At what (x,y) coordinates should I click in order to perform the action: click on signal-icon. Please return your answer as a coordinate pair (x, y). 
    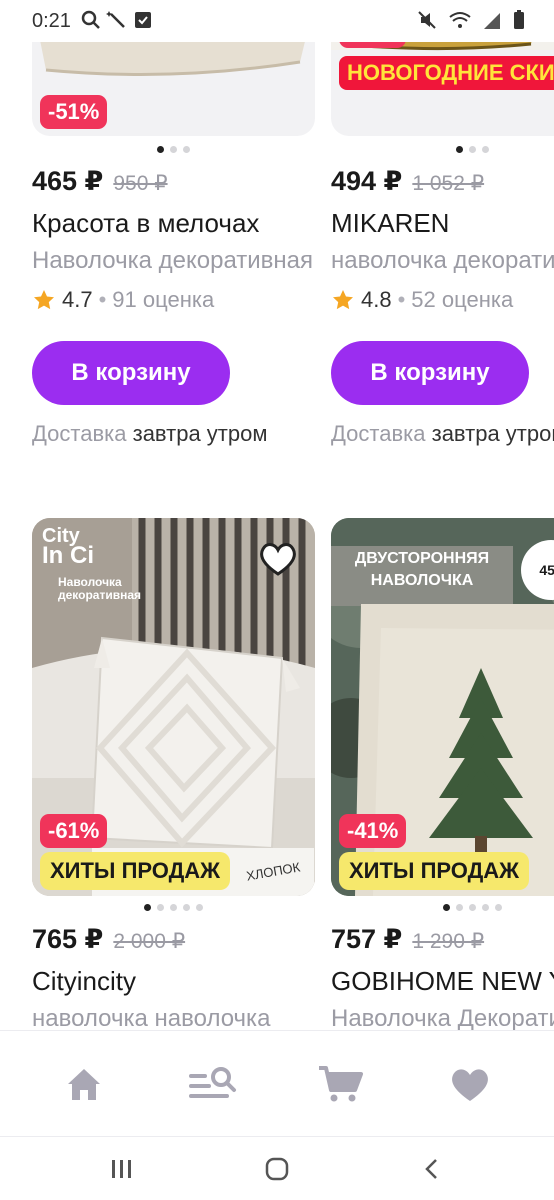
    Looking at the image, I should click on (492, 21).